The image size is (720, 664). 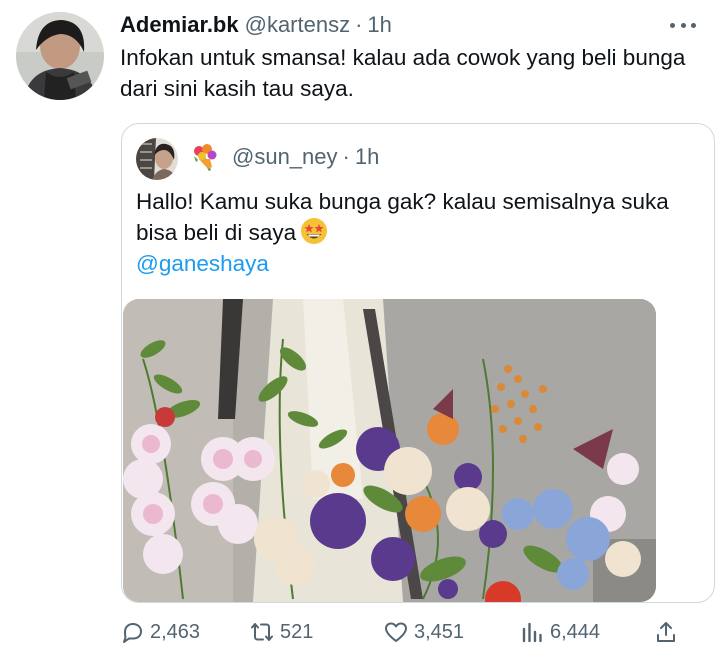 What do you see at coordinates (262, 632) in the screenshot?
I see `retweet-icon` at bounding box center [262, 632].